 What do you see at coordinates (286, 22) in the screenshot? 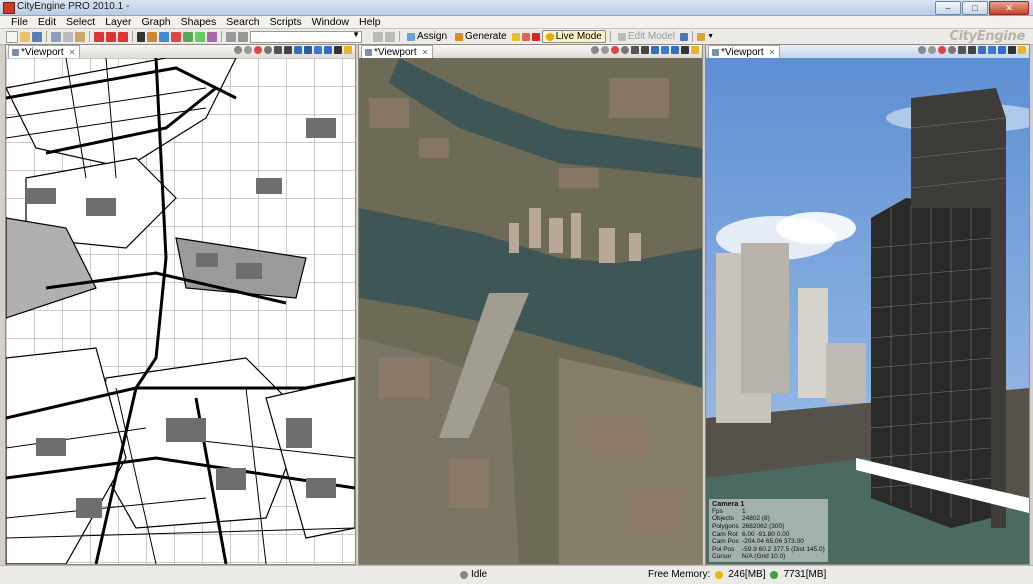
I see `menu-scripts: Scripts` at bounding box center [286, 22].